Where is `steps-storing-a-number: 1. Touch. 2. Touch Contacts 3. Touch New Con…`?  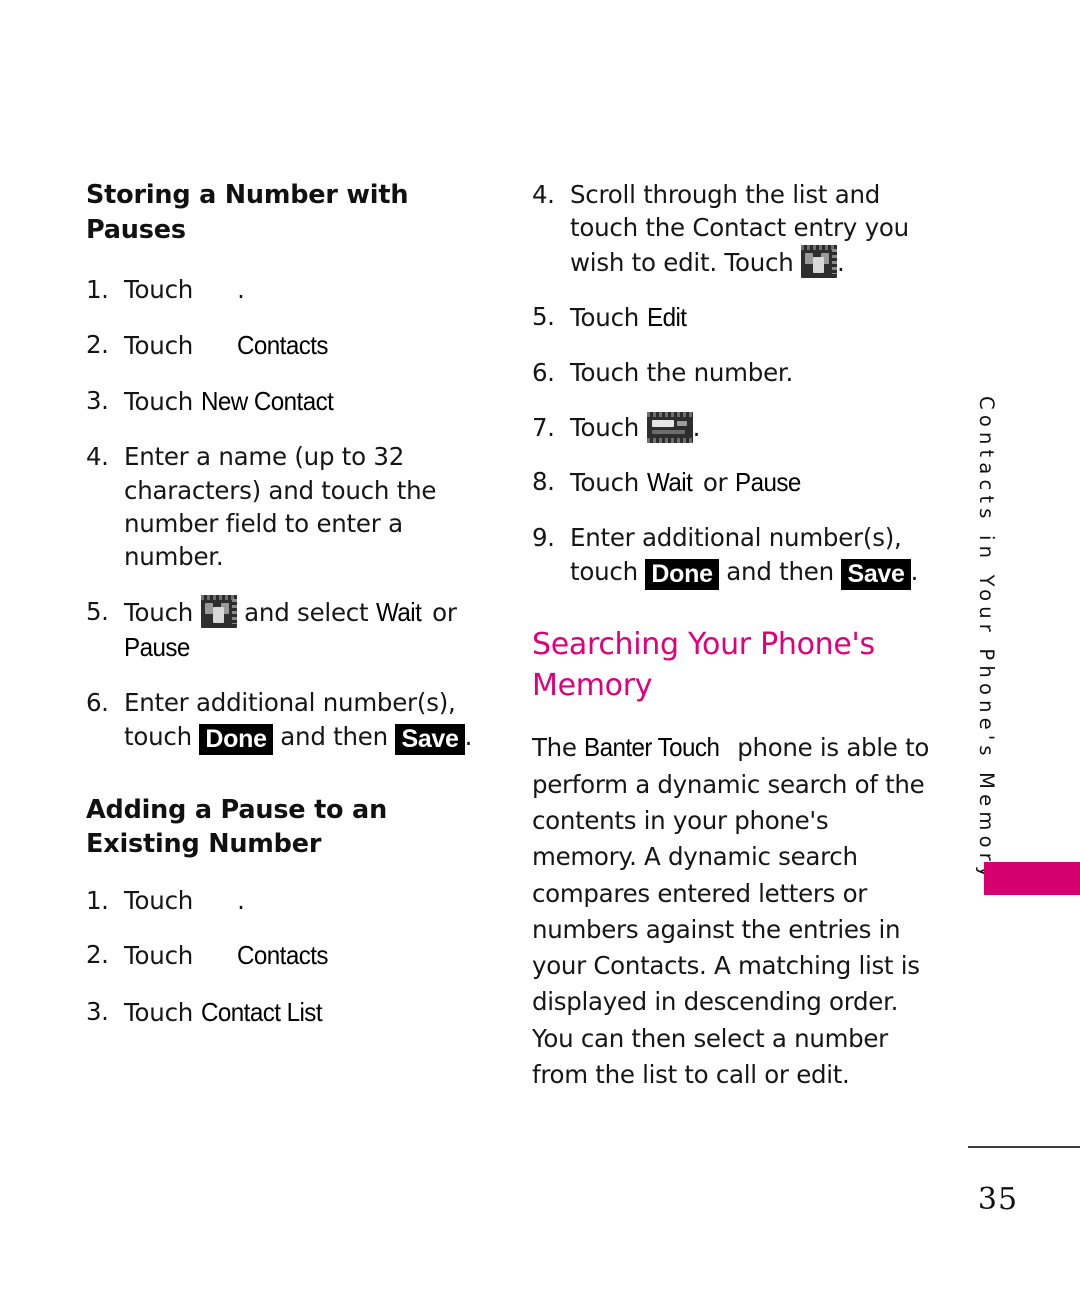
steps-storing-a-number: 1. Touch. 2. Touch Contacts 3. Touch New Con… is located at coordinates (292, 514).